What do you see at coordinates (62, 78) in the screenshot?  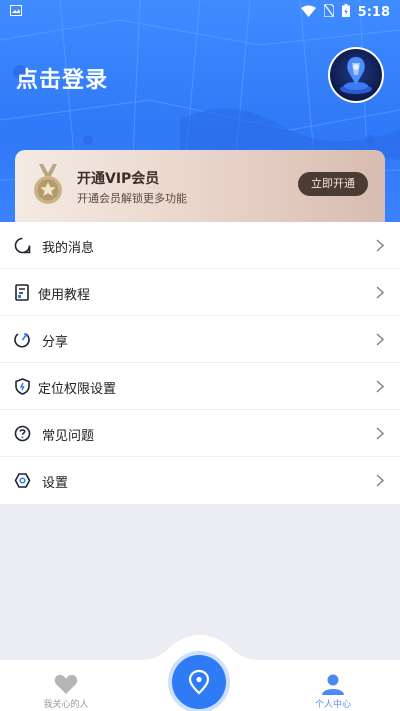 I see `login-link: 点击登录` at bounding box center [62, 78].